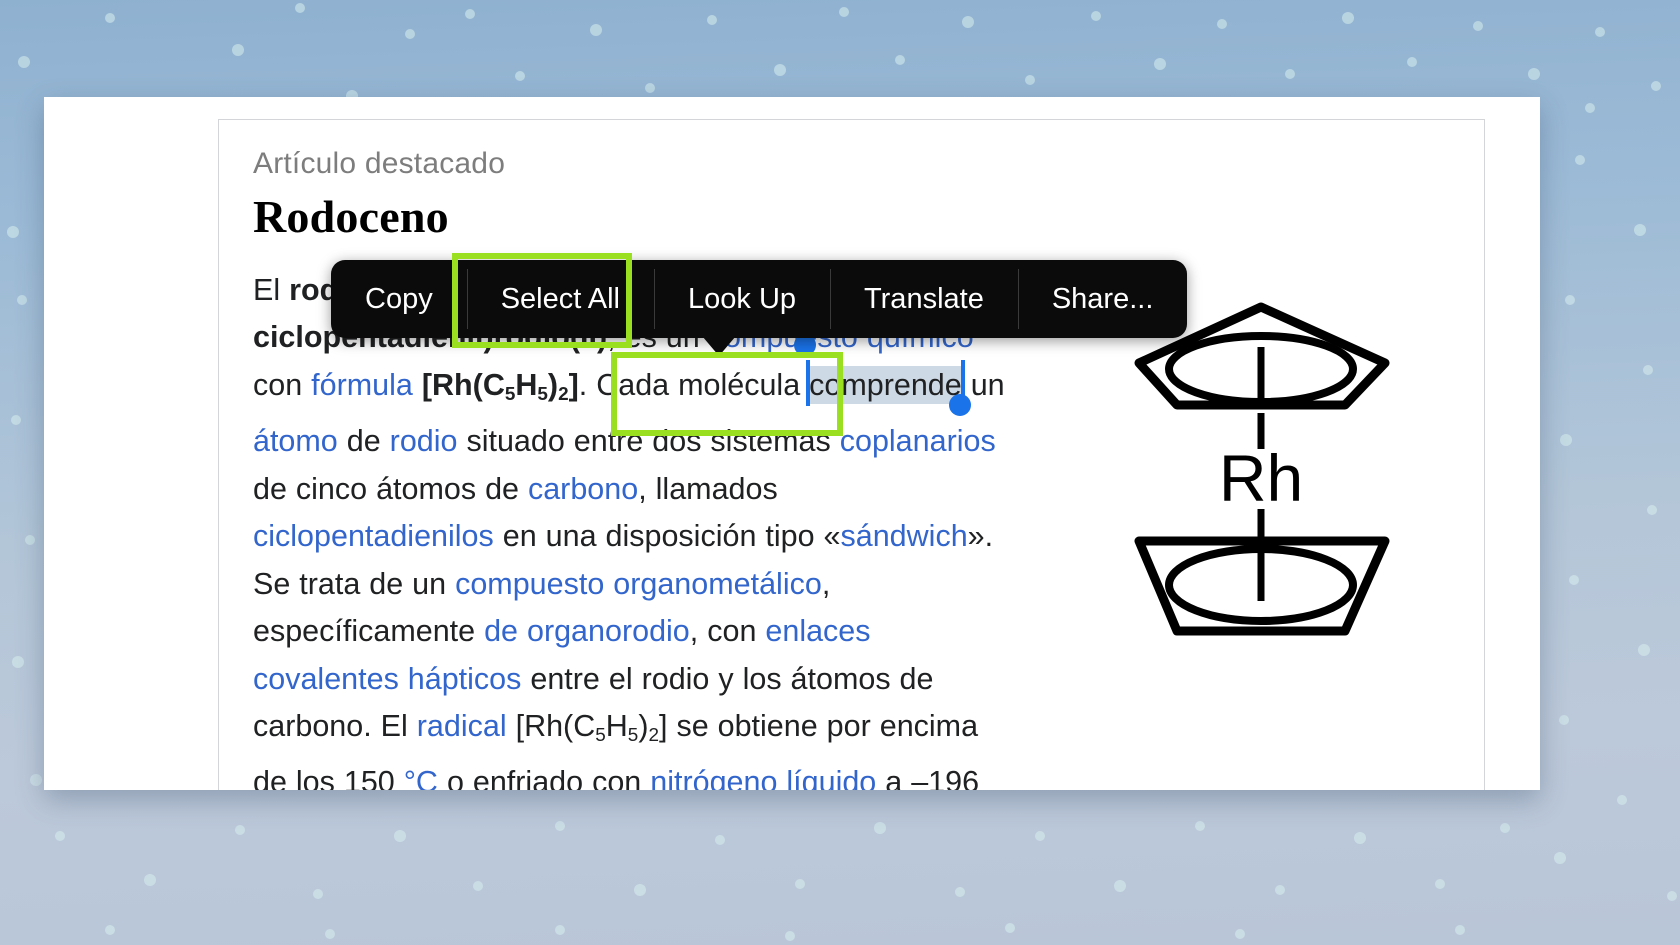 This screenshot has width=1680, height=945. What do you see at coordinates (282, 384) in the screenshot?
I see `text-fragment: con` at bounding box center [282, 384].